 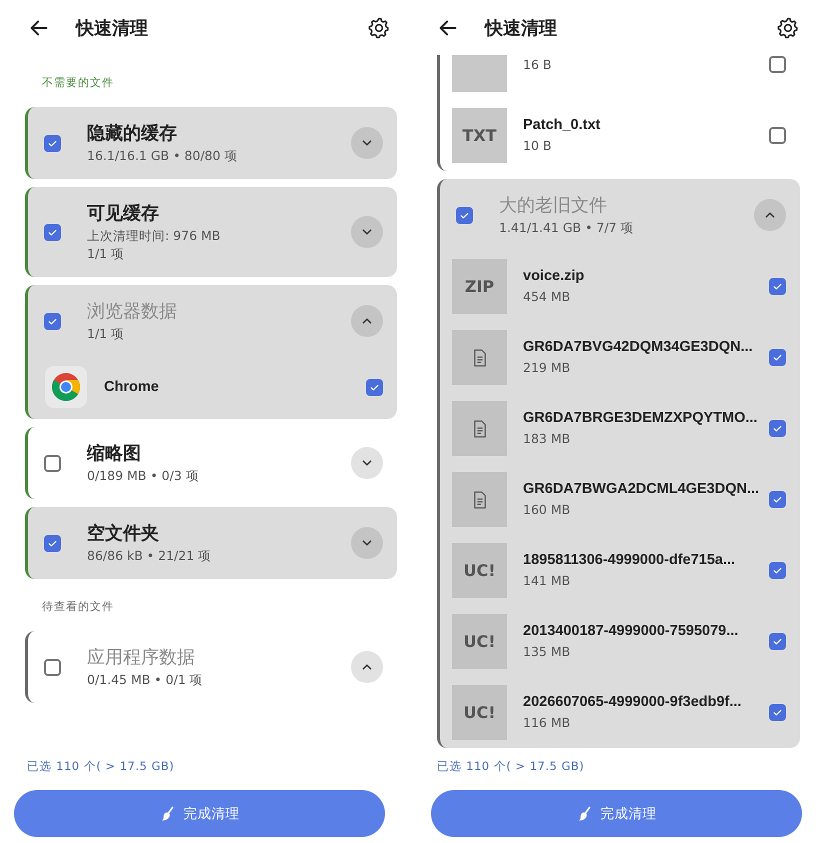 What do you see at coordinates (143, 476) in the screenshot?
I see `category-detail: 0/189 MB • 0/3 项` at bounding box center [143, 476].